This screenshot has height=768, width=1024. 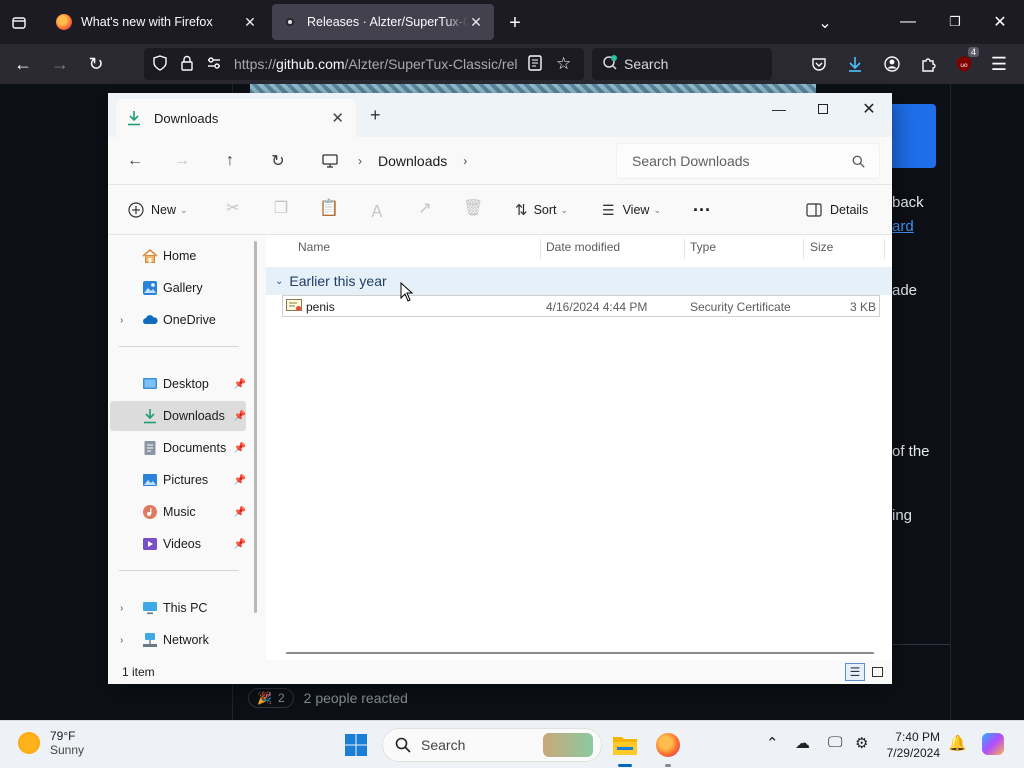 I want to click on up-button: ↑, so click(x=230, y=161).